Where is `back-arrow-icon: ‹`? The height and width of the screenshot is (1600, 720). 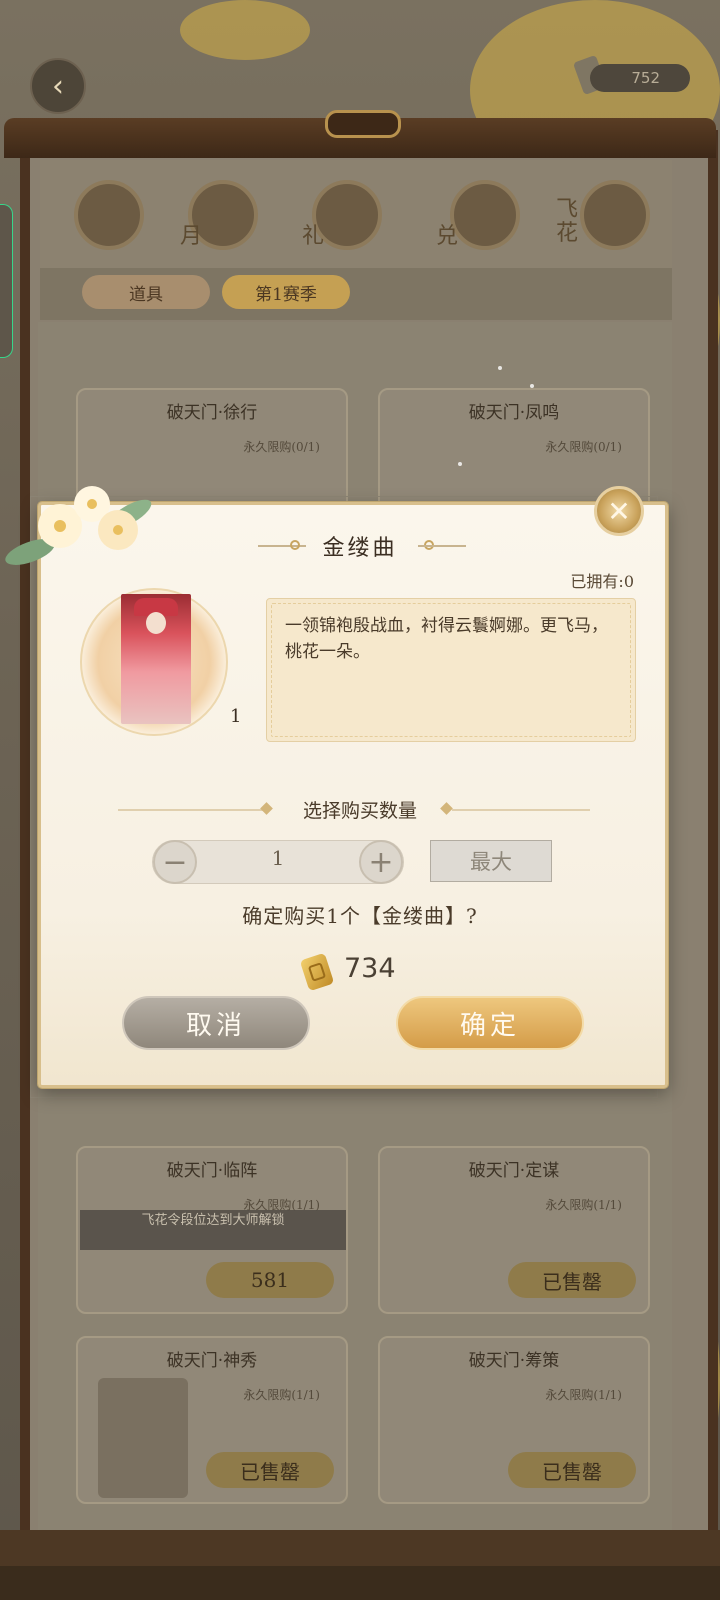
back-arrow-icon: ‹ is located at coordinates (58, 86).